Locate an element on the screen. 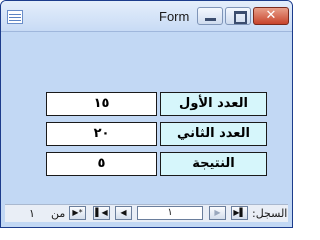  minimize-button is located at coordinates (210, 16).